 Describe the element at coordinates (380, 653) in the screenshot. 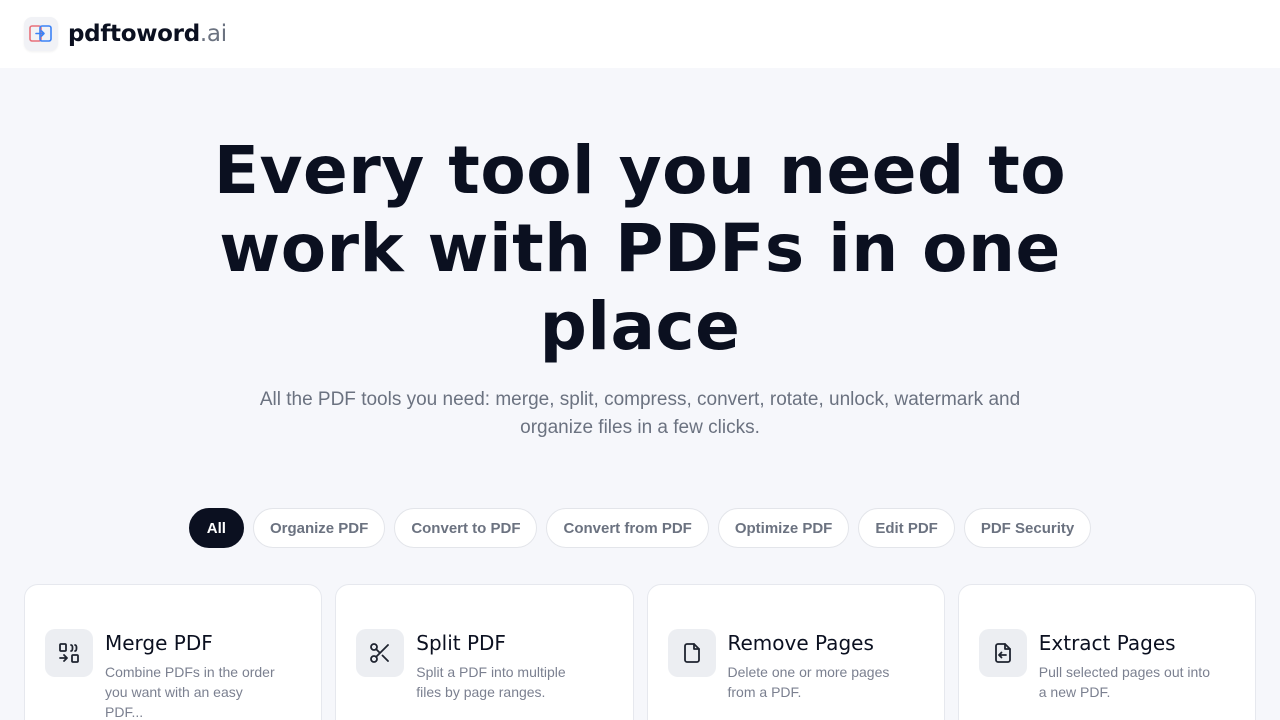

I see `scissors-icon` at that location.